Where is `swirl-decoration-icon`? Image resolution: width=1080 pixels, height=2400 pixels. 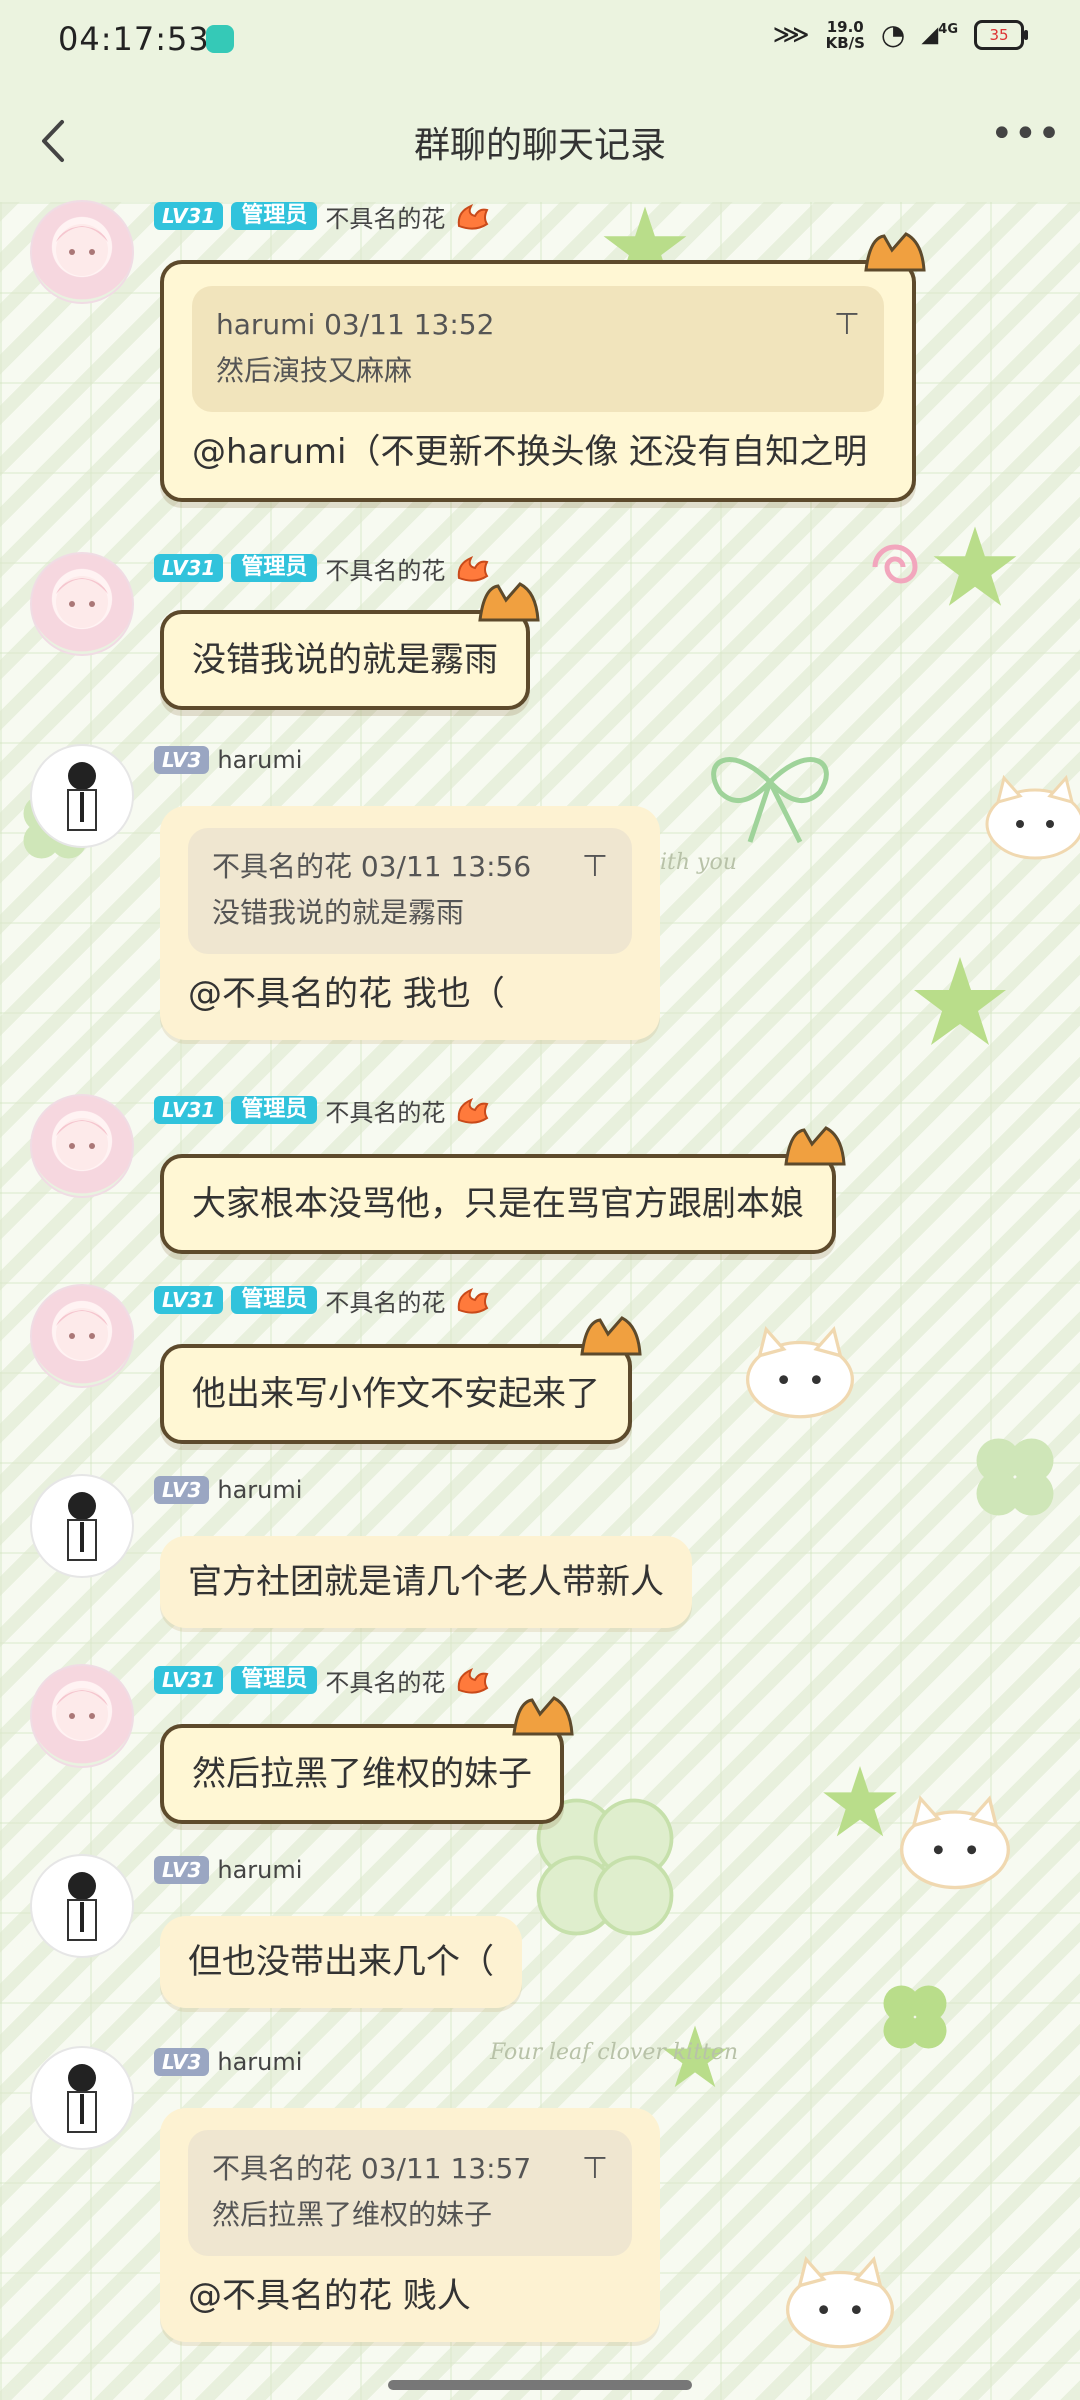 swirl-decoration-icon is located at coordinates (895, 564).